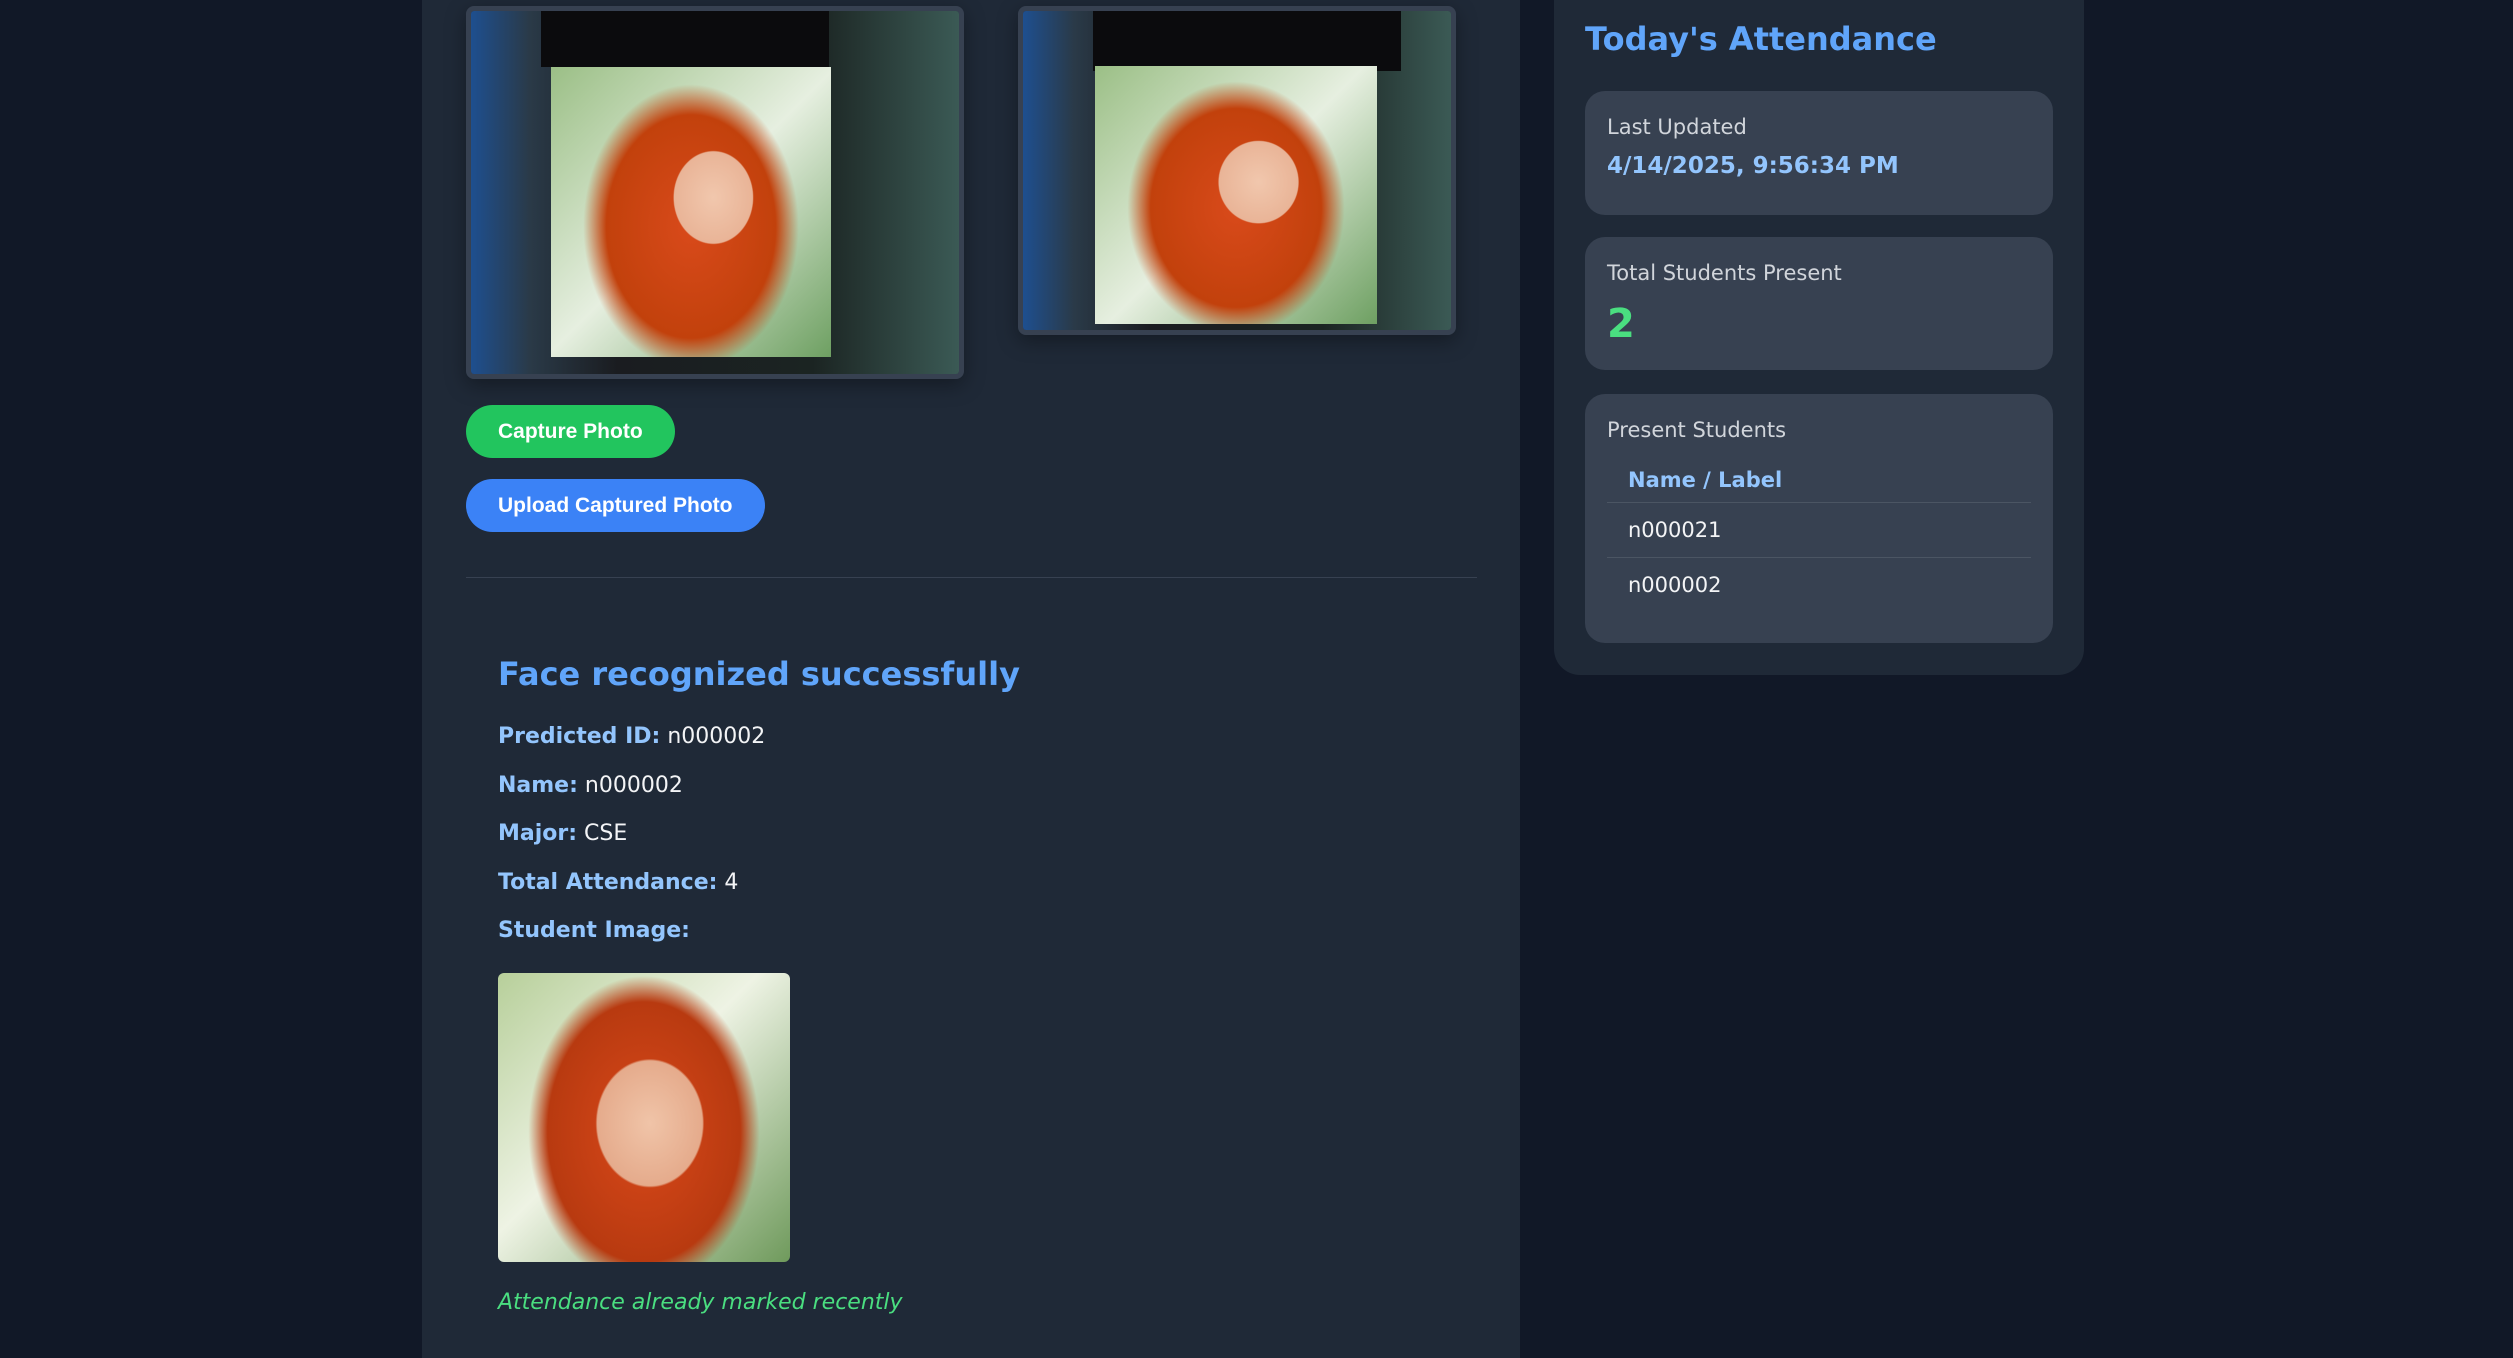 This screenshot has width=2513, height=1358. I want to click on attendance-label: Total Attendance:, so click(608, 882).